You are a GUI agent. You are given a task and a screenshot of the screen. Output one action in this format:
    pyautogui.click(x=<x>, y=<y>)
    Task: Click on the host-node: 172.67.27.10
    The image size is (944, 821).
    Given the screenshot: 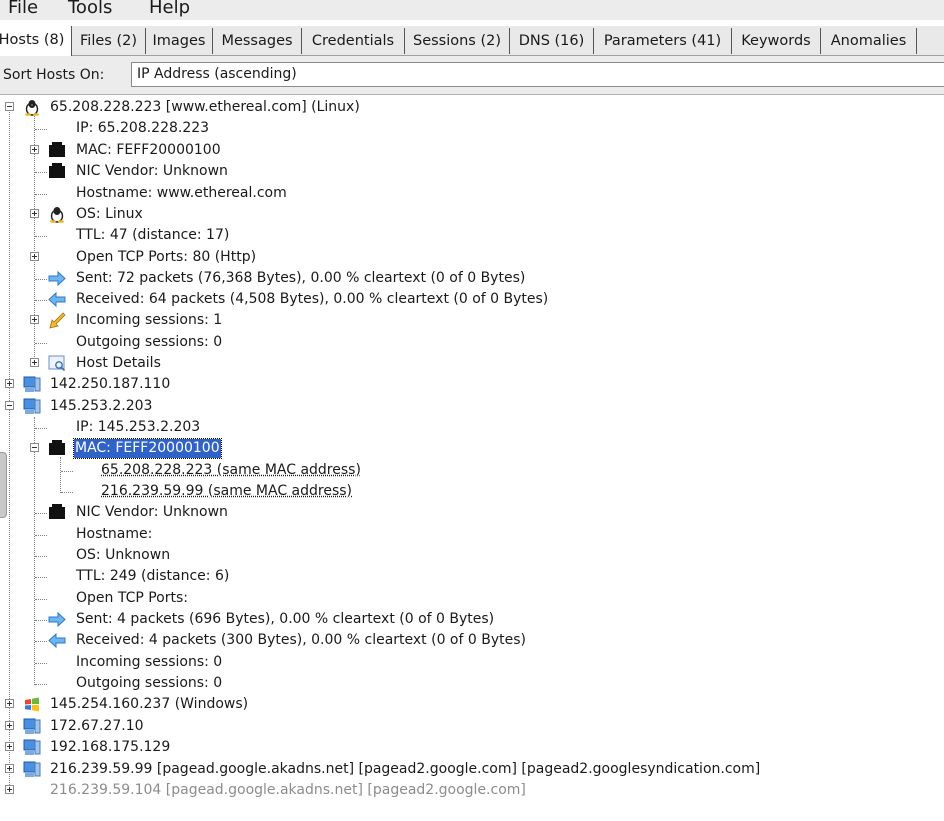 What is the action you would take?
    pyautogui.click(x=472, y=726)
    